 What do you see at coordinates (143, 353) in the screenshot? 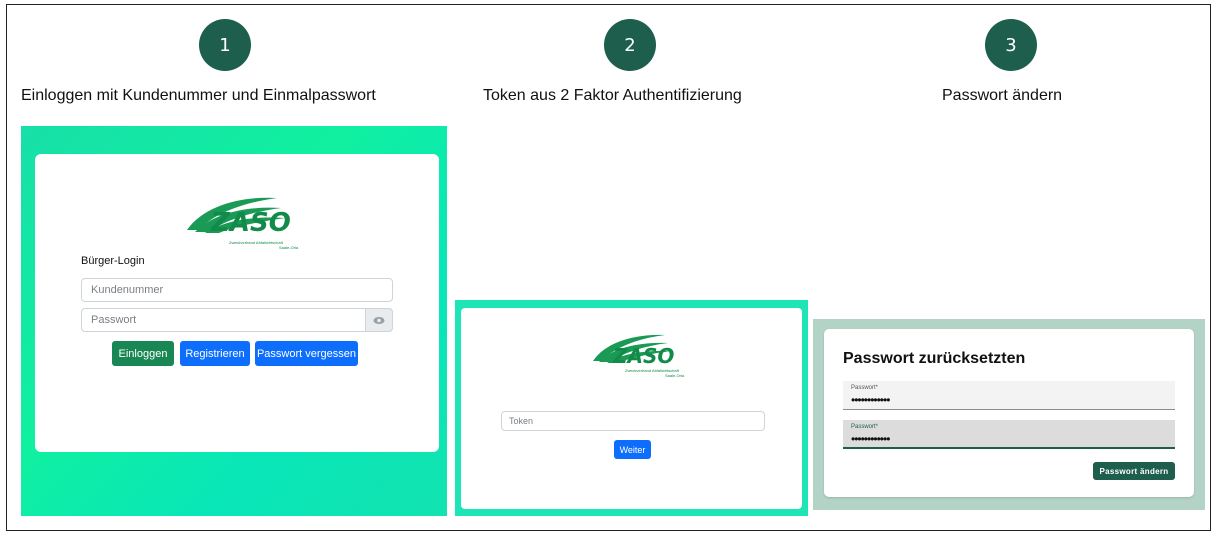
I see `login-button: Einloggen` at bounding box center [143, 353].